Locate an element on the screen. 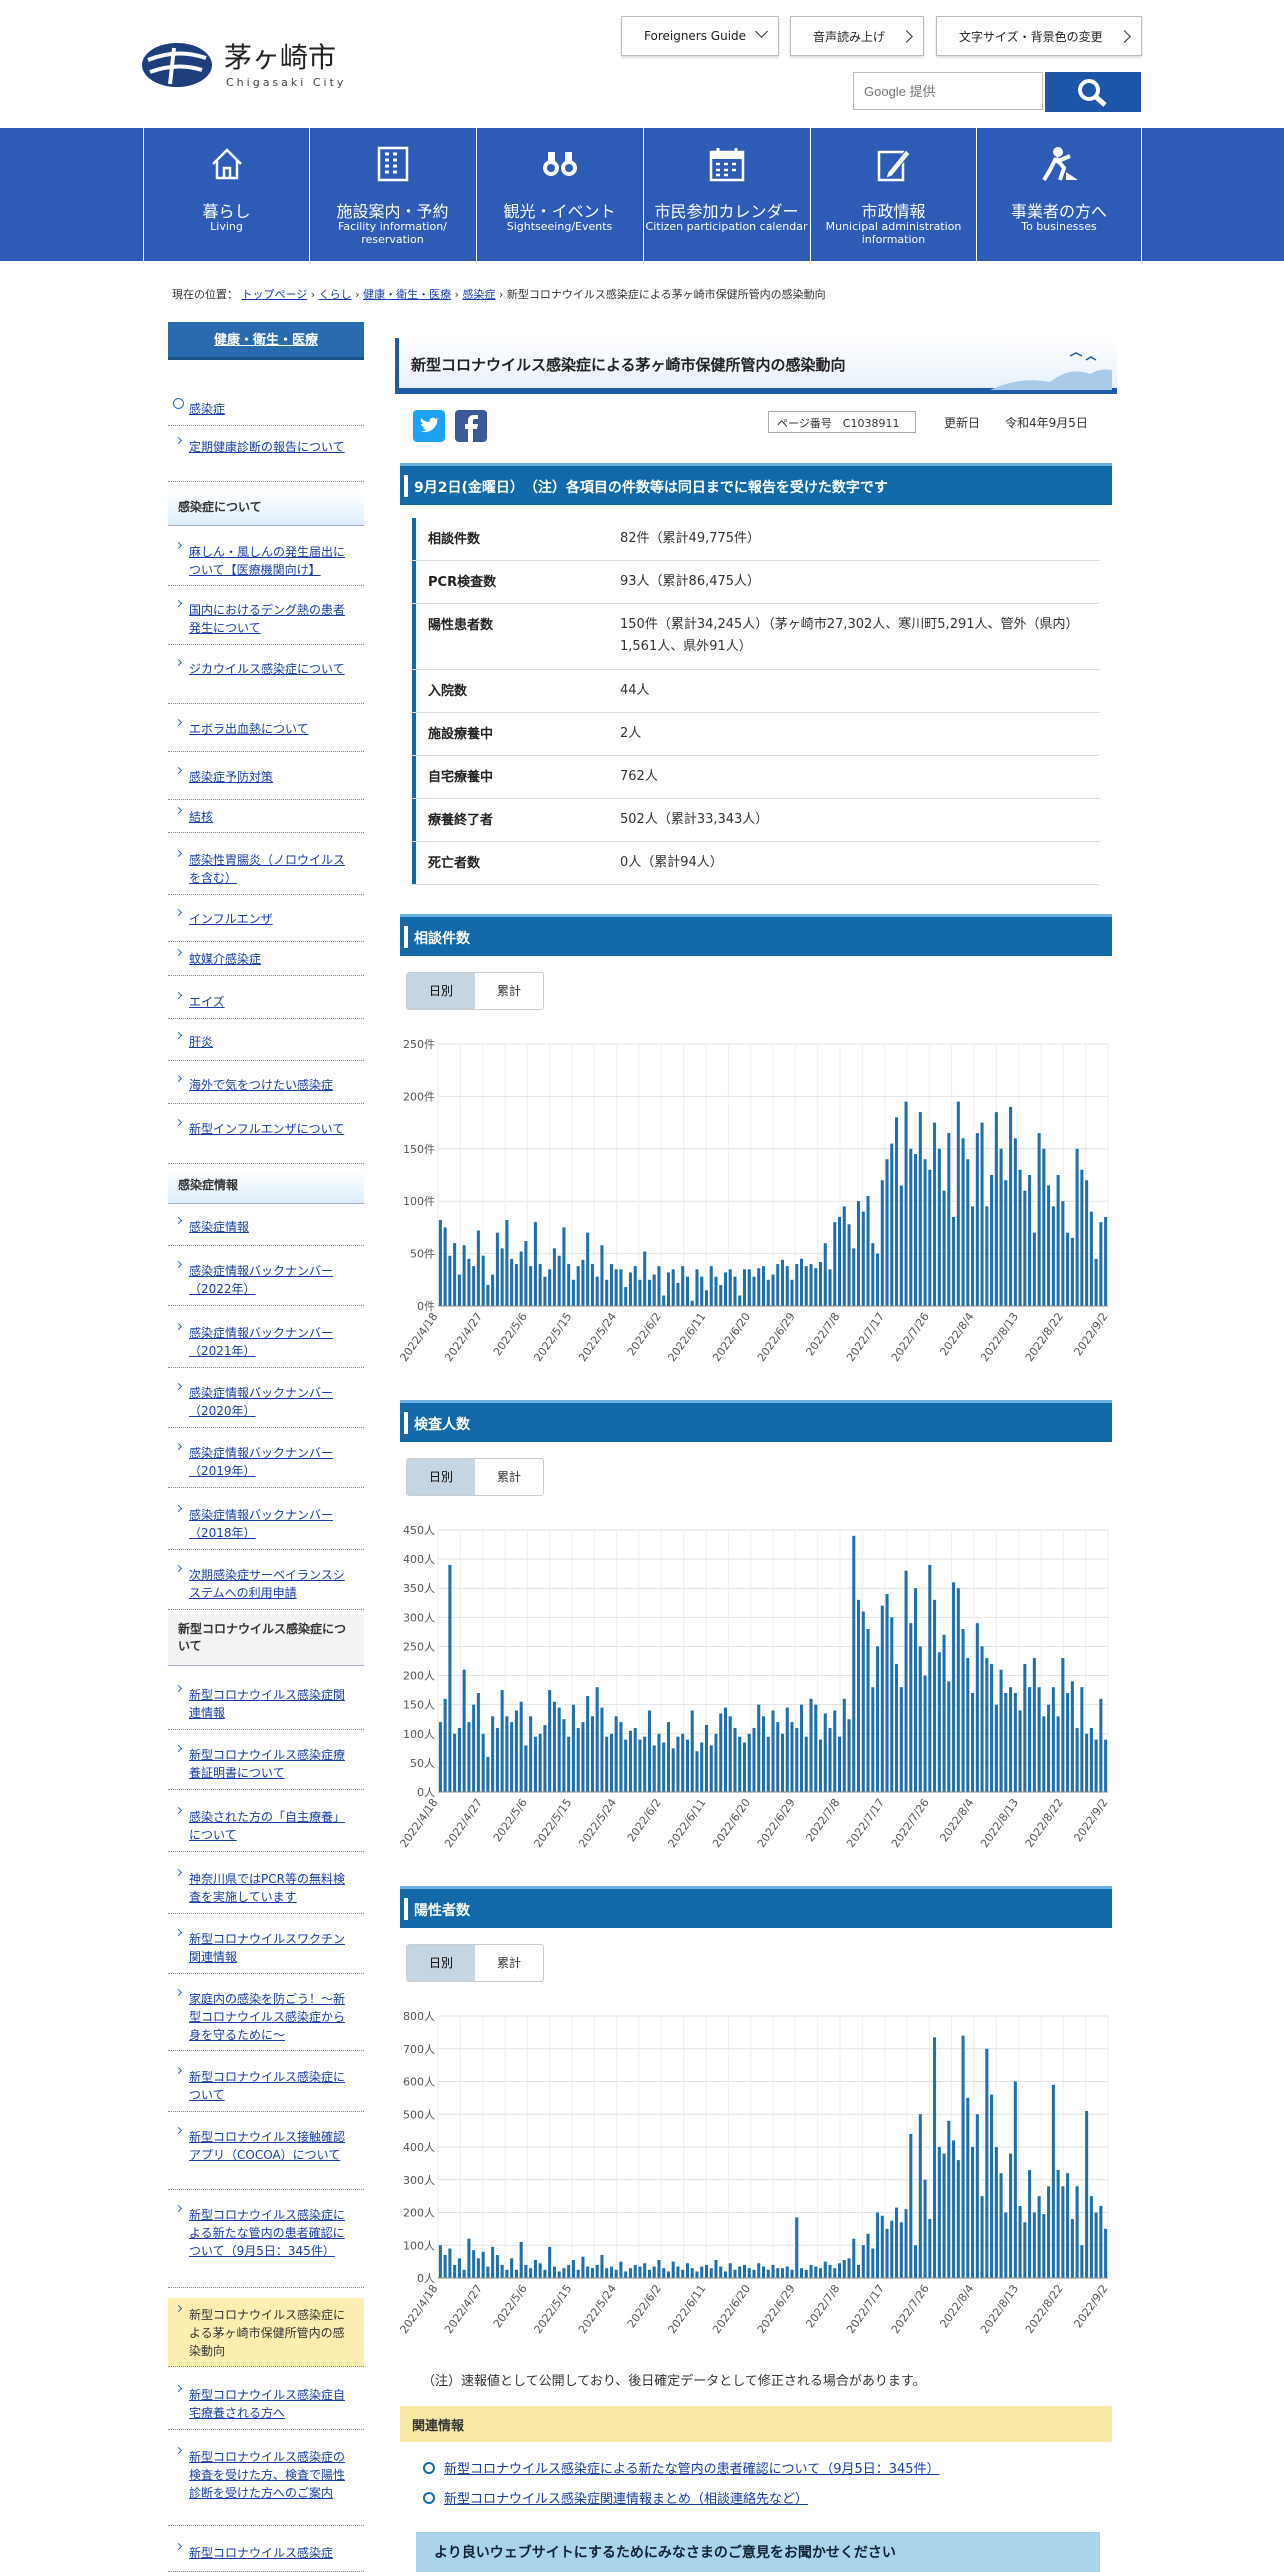 Image resolution: width=1284 pixels, height=2572 pixels. sidebar-item-link: 感染症情報バックナンバー（2020年） is located at coordinates (261, 1402).